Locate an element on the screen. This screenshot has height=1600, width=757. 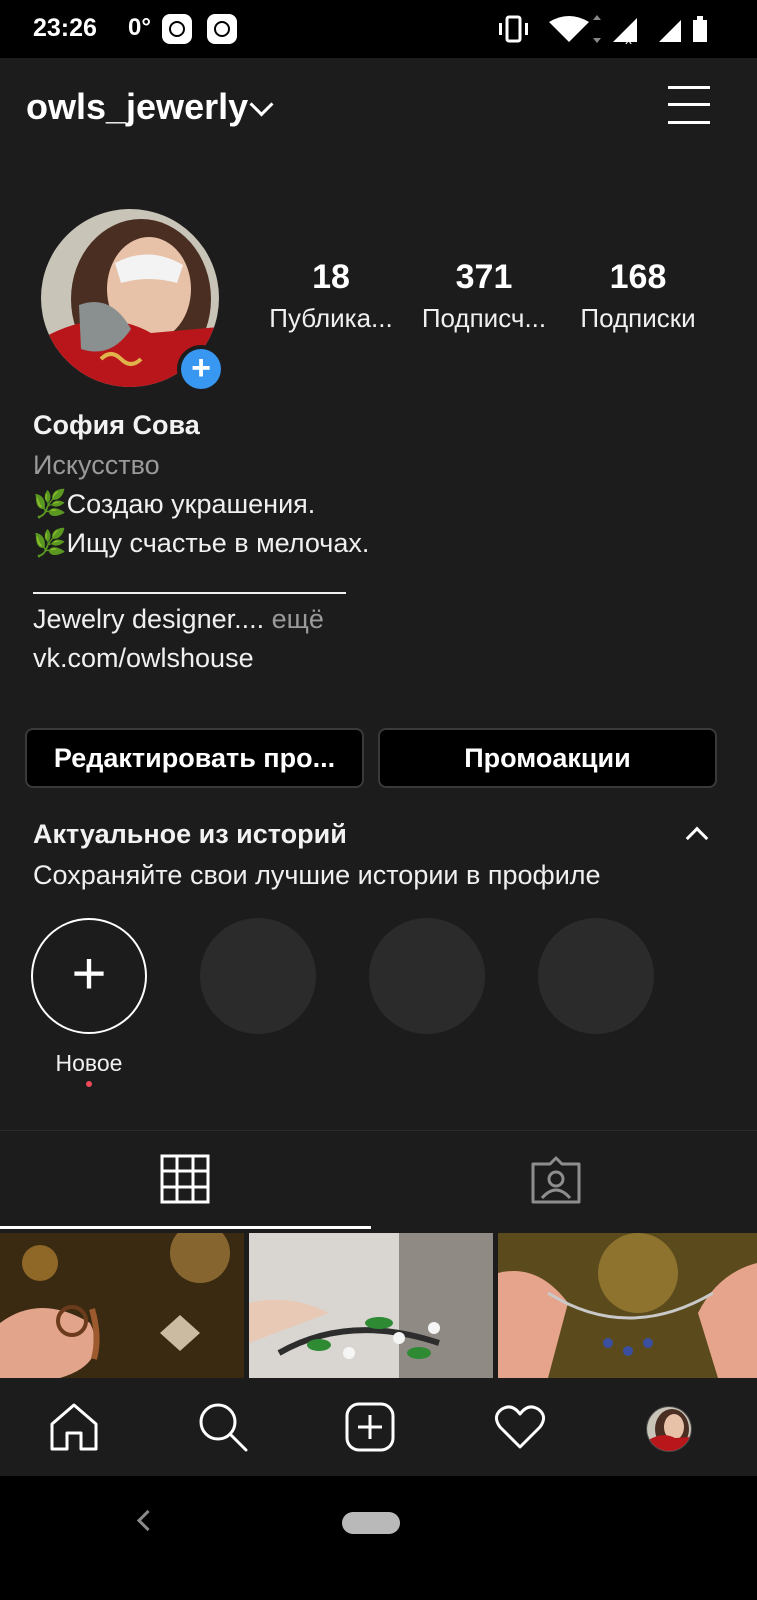
profile-link: vk.com/owlshouse is located at coordinates (143, 658).